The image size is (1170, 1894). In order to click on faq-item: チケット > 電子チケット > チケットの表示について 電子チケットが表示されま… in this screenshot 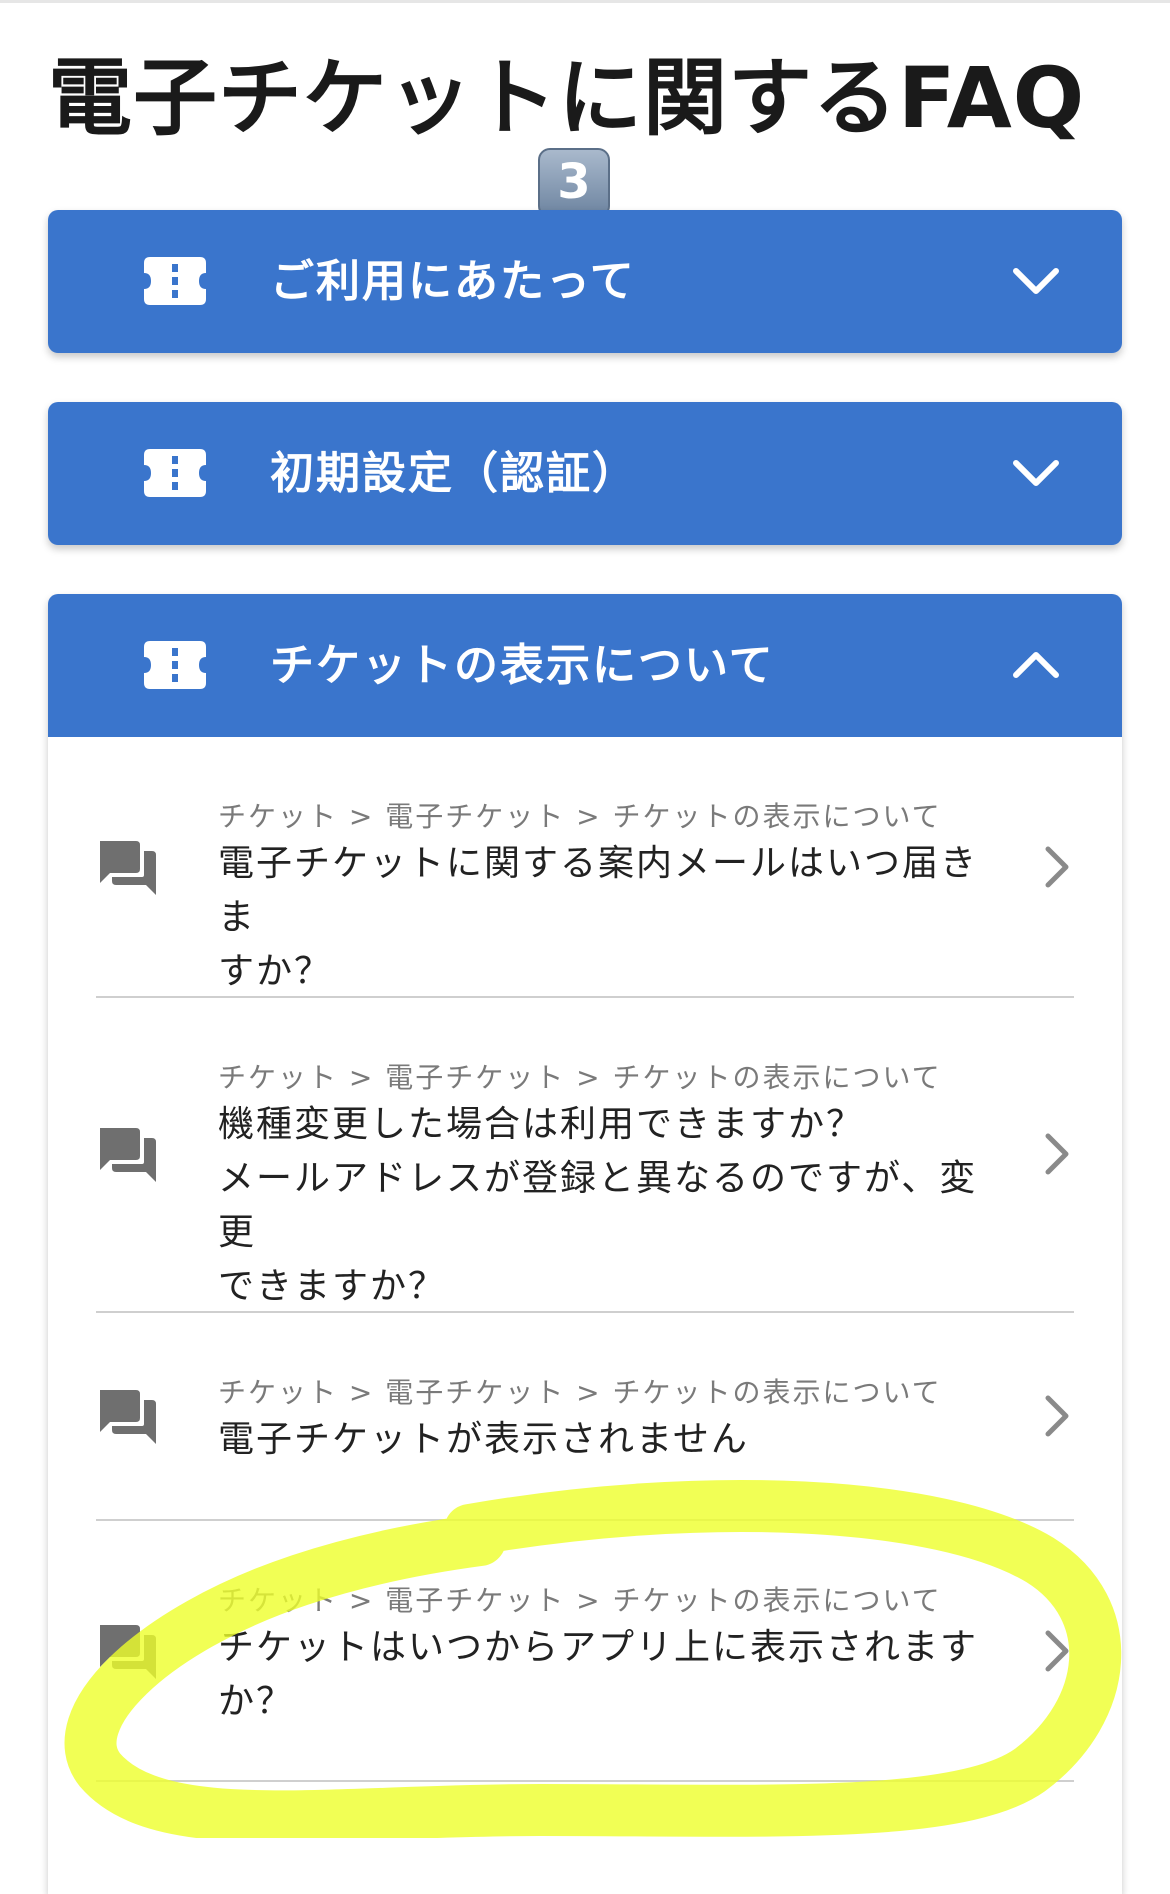, I will do `click(585, 1417)`.